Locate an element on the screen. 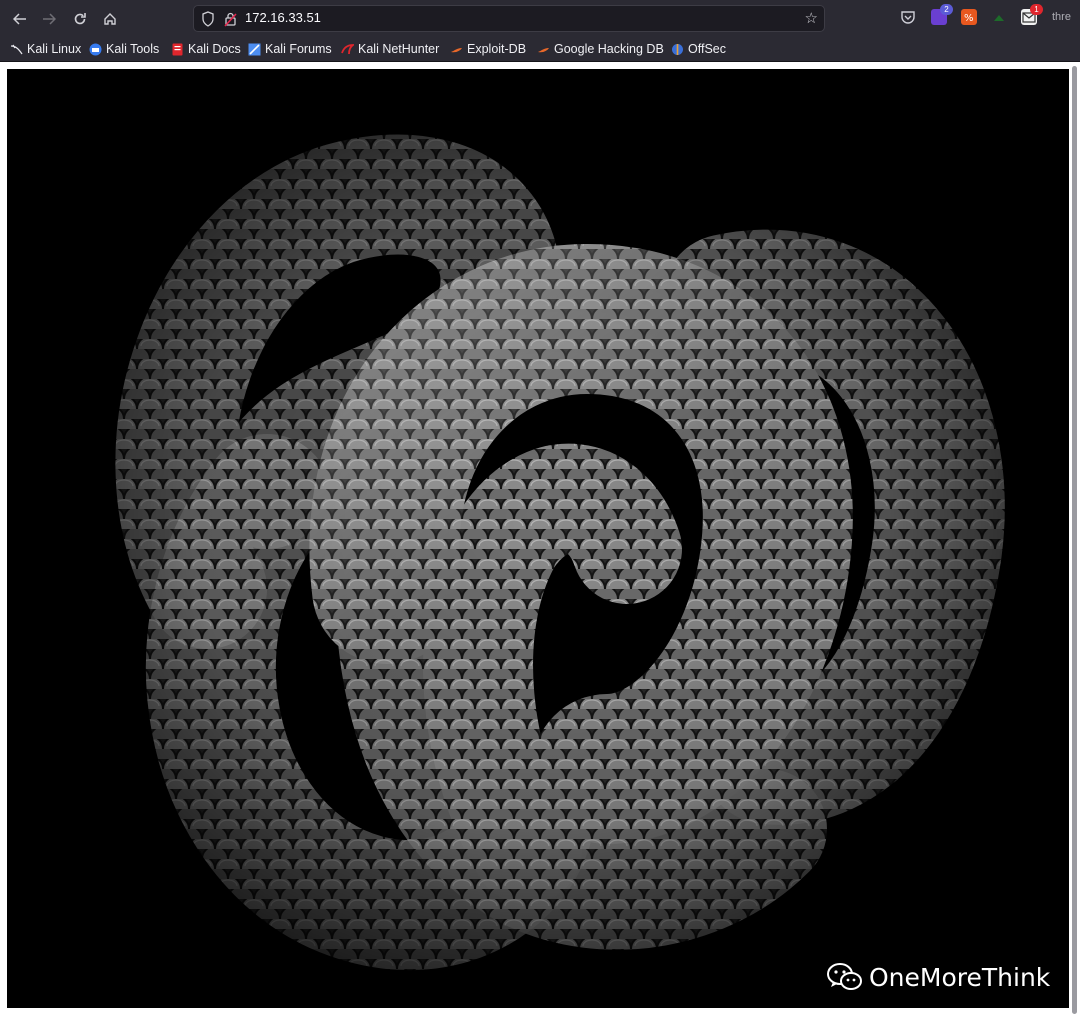 This screenshot has width=1080, height=1017. bookmark-kali-linux: Kali Linux is located at coordinates (45, 49).